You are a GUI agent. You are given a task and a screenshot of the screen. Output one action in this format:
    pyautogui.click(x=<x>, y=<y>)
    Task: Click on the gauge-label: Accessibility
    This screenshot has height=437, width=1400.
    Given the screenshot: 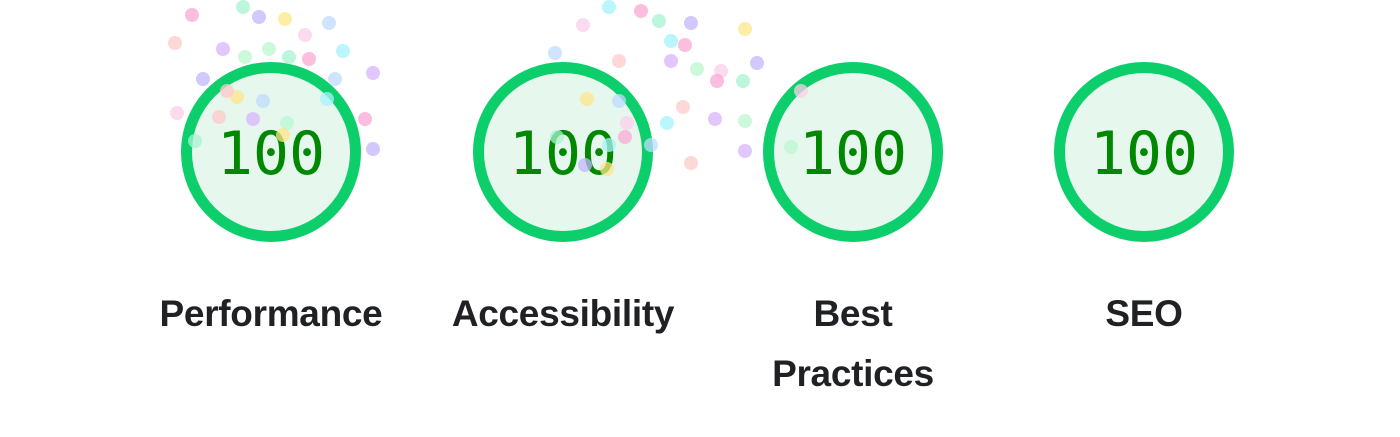 What is the action you would take?
    pyautogui.click(x=563, y=313)
    